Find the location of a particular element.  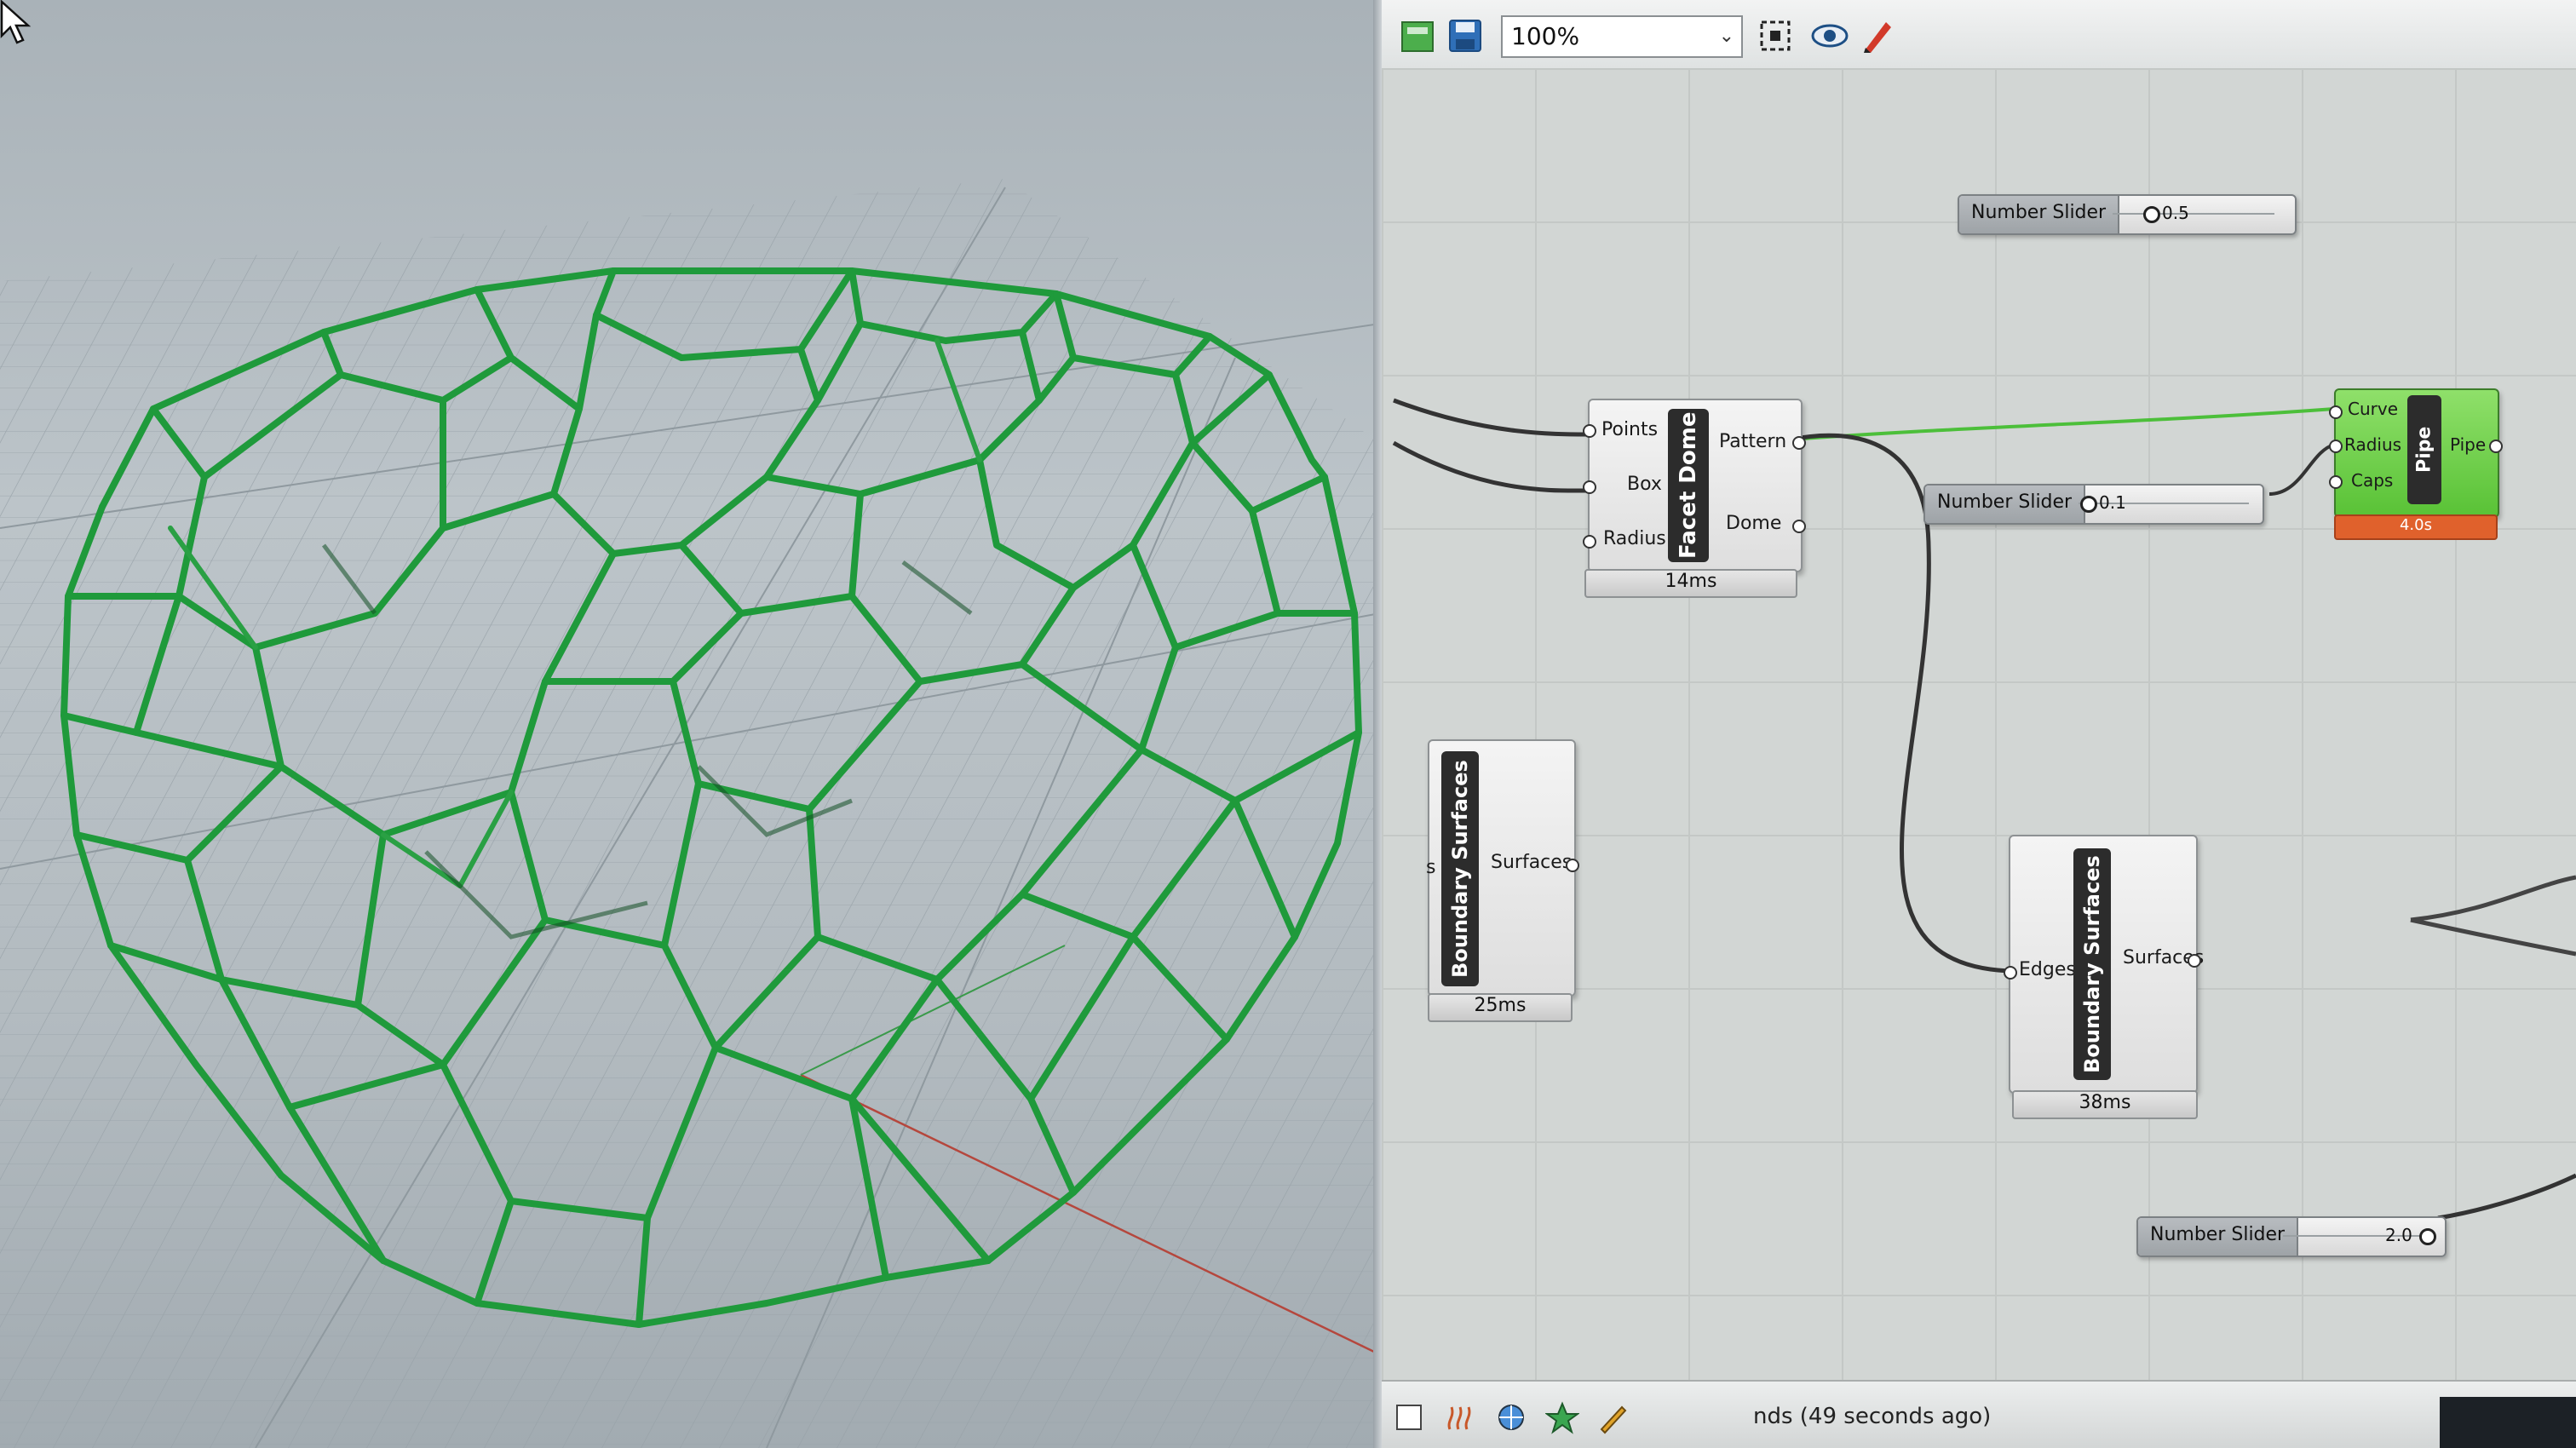

number-slider-radius: Number Slider 0.5 is located at coordinates (2127, 214).